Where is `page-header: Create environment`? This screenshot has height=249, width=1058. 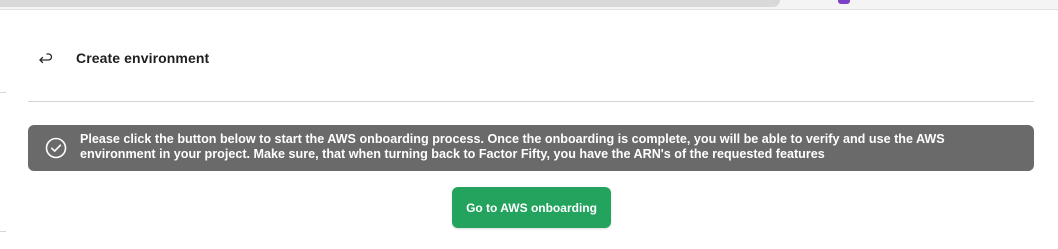
page-header: Create environment is located at coordinates (122, 58).